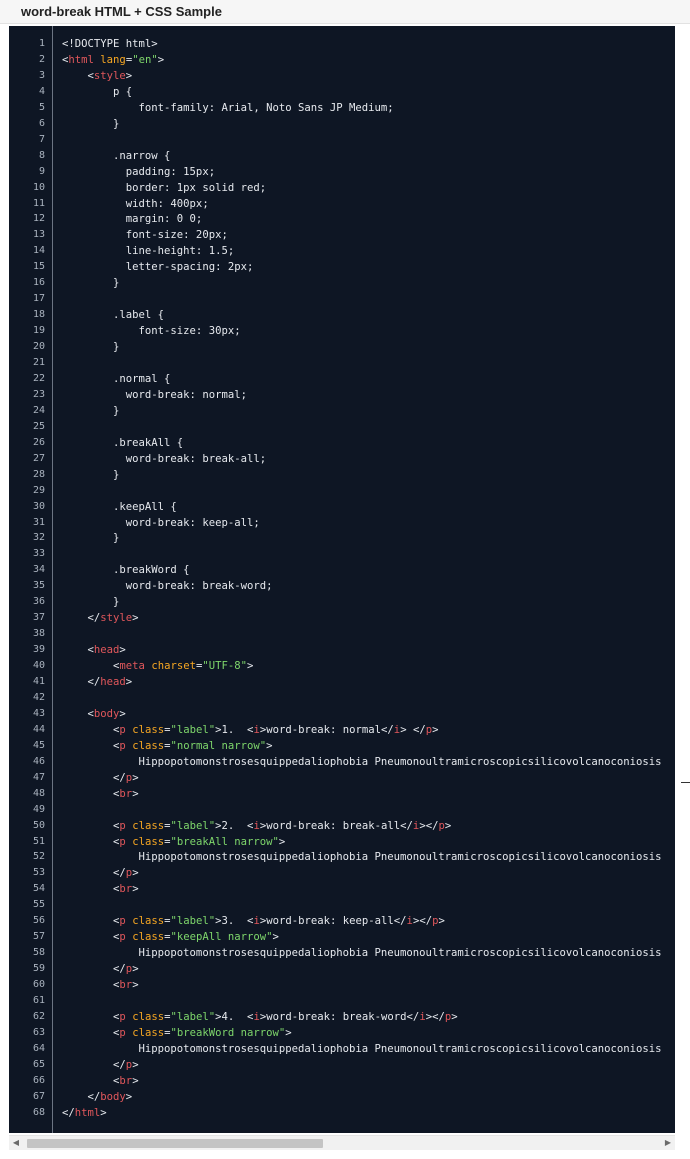  I want to click on sample-title: word-break HTML + CSS Sample, so click(121, 11).